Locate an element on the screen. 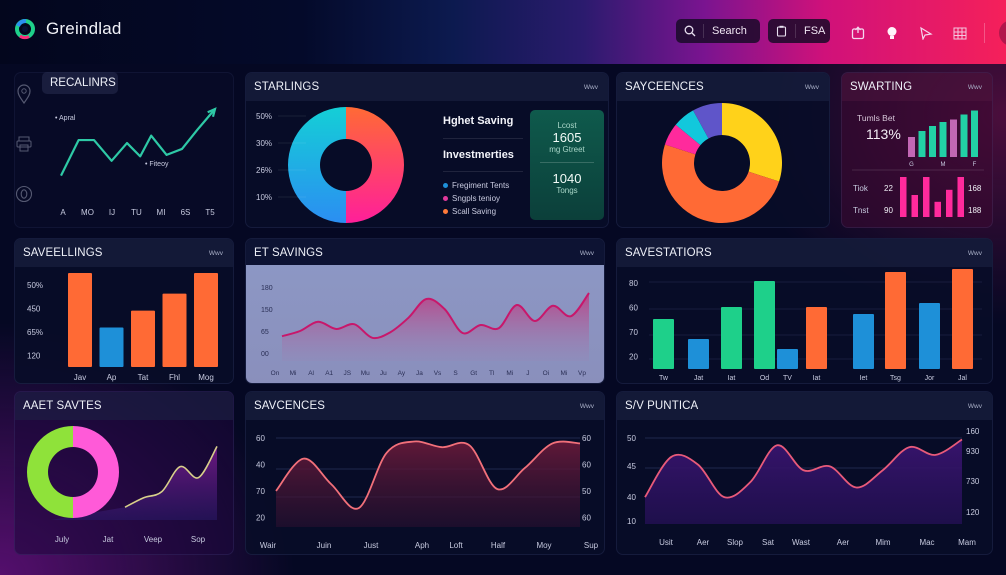 Image resolution: width=1006 pixels, height=575 pixels. y-tick-label: 10% is located at coordinates (264, 197).